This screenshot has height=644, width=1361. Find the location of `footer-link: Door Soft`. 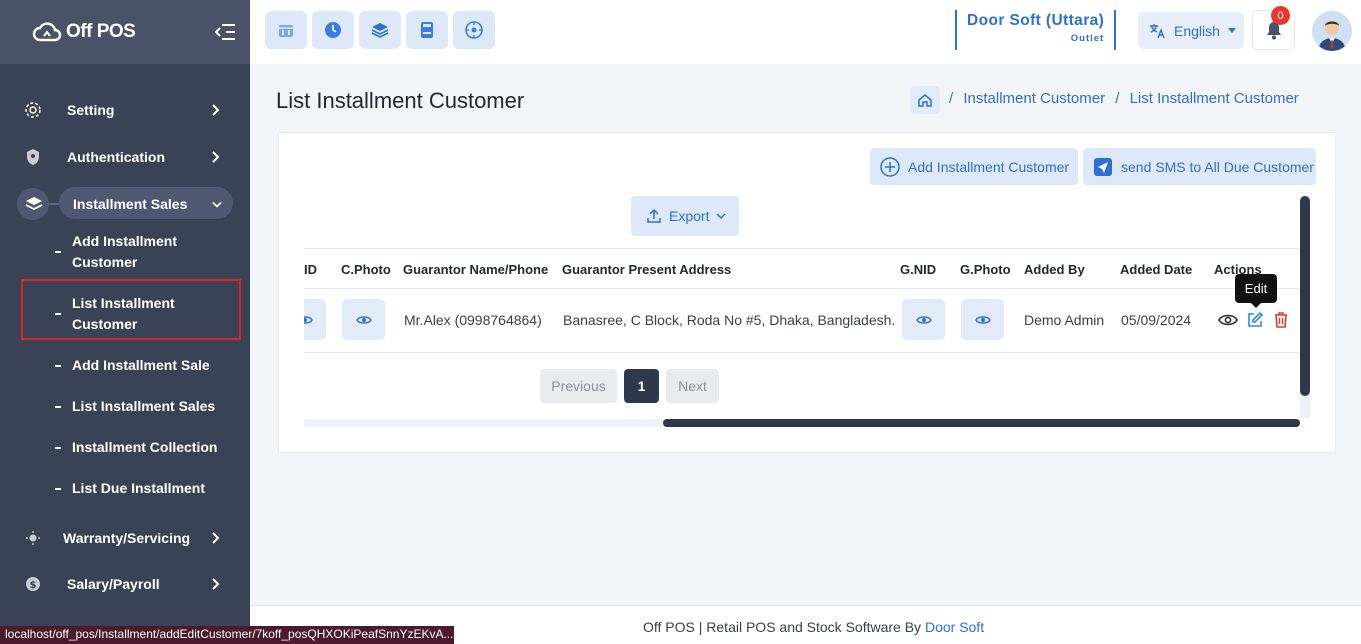

footer-link: Door Soft is located at coordinates (954, 627).